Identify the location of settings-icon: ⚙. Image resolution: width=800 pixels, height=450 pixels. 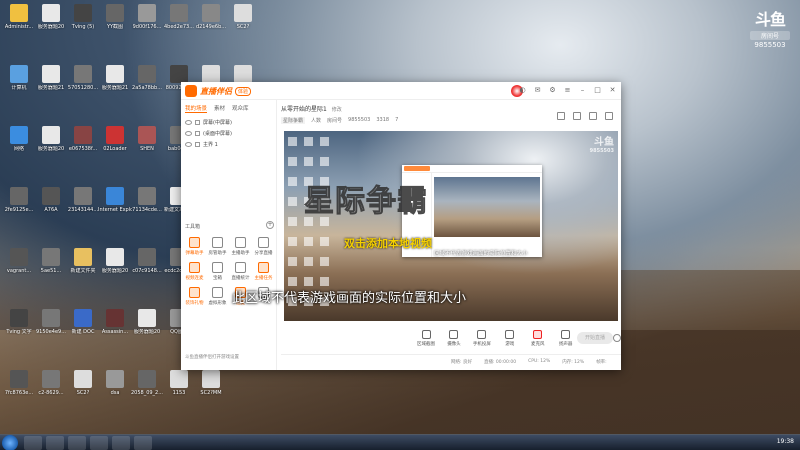
(552, 90).